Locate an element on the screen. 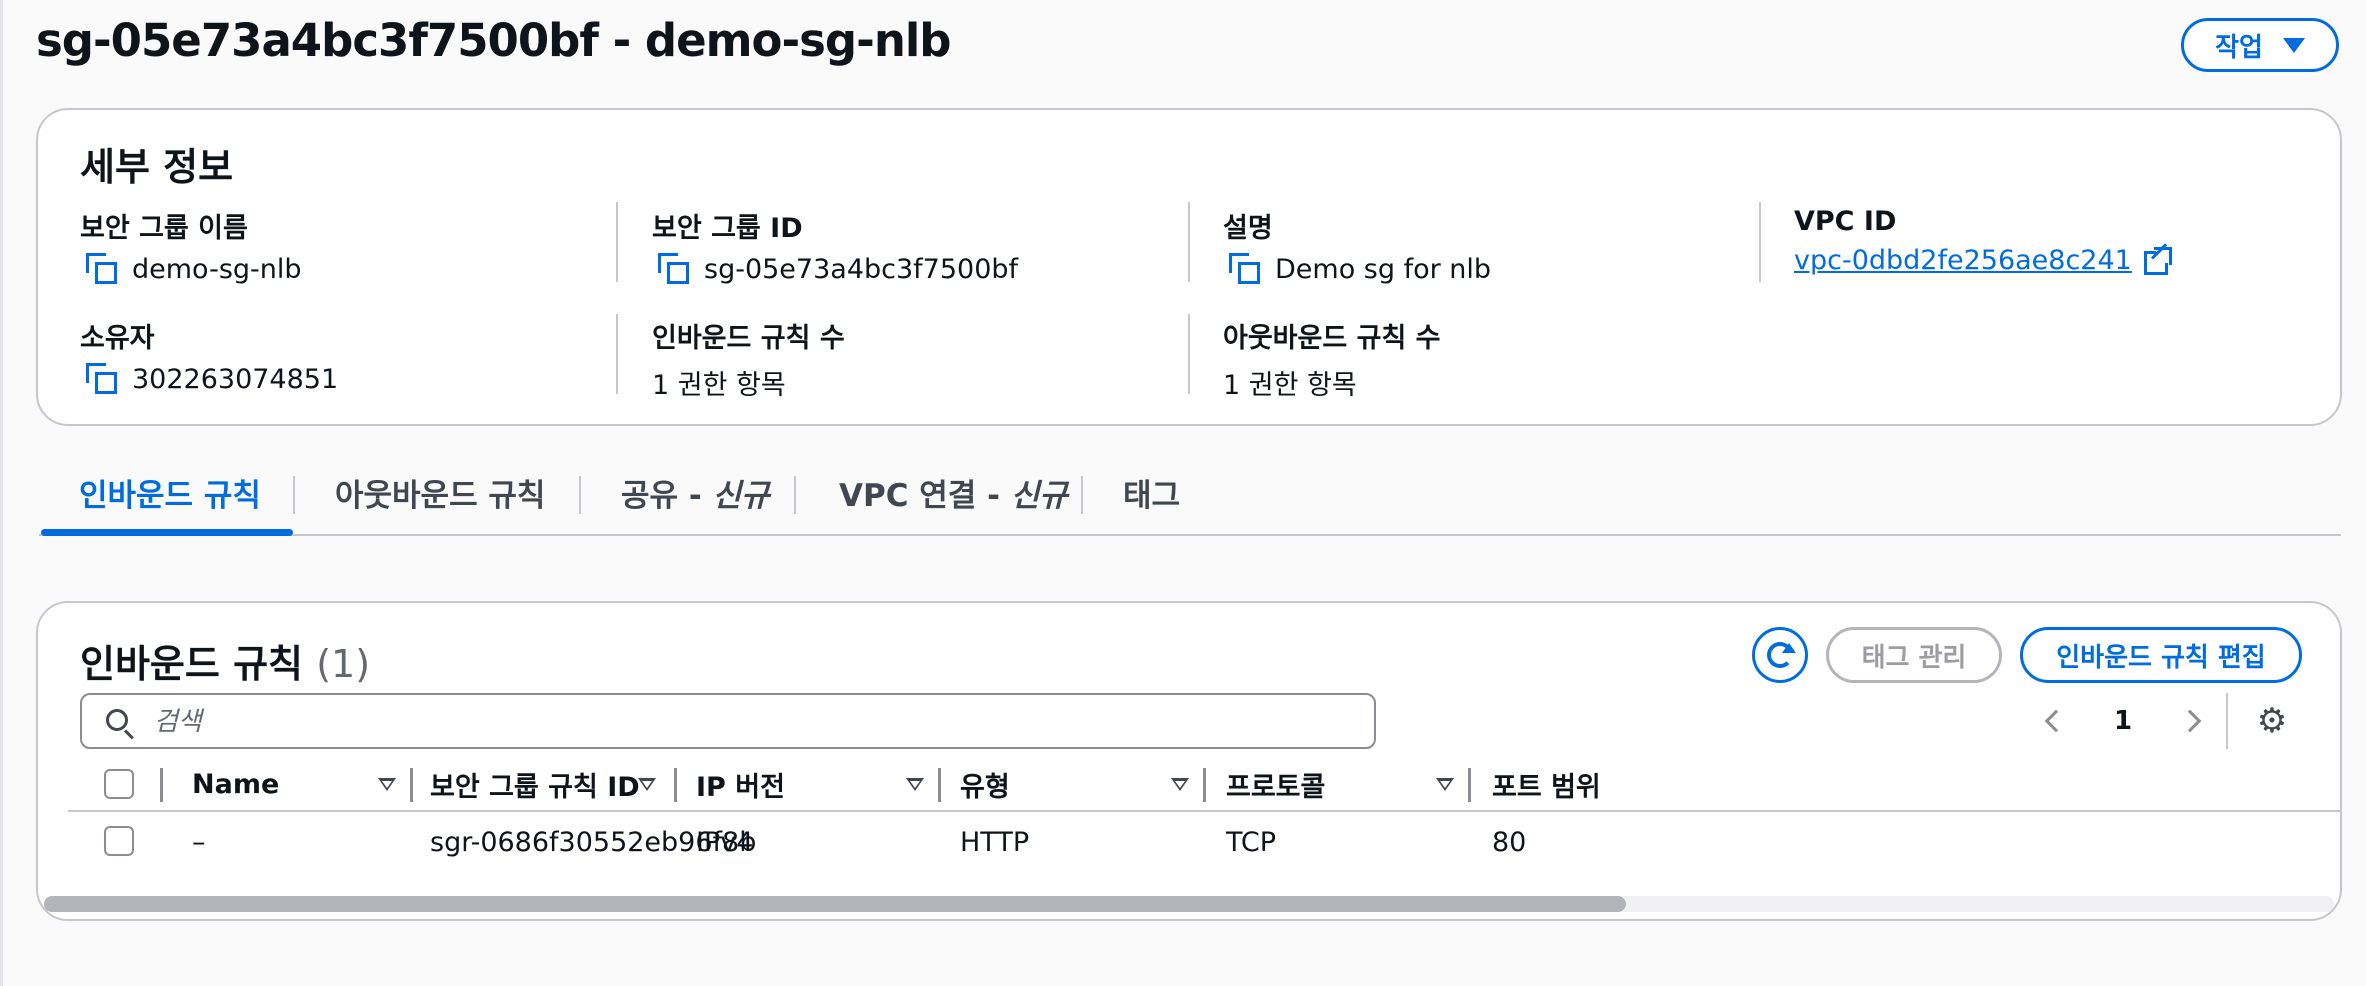 The image size is (2366, 986). cell-type: HTTP is located at coordinates (995, 842).